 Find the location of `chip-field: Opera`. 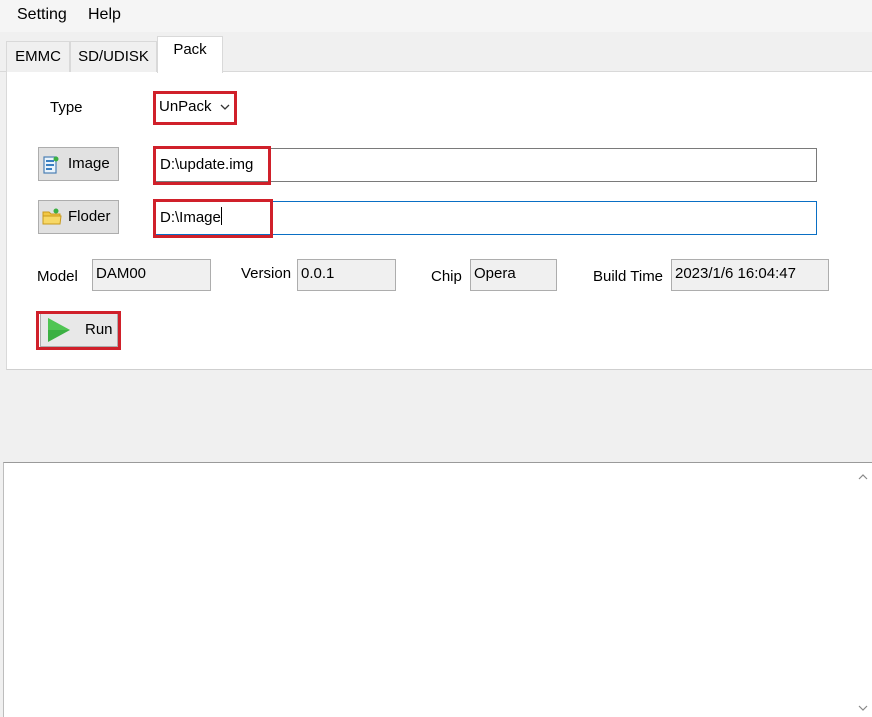

chip-field: Opera is located at coordinates (513, 275).